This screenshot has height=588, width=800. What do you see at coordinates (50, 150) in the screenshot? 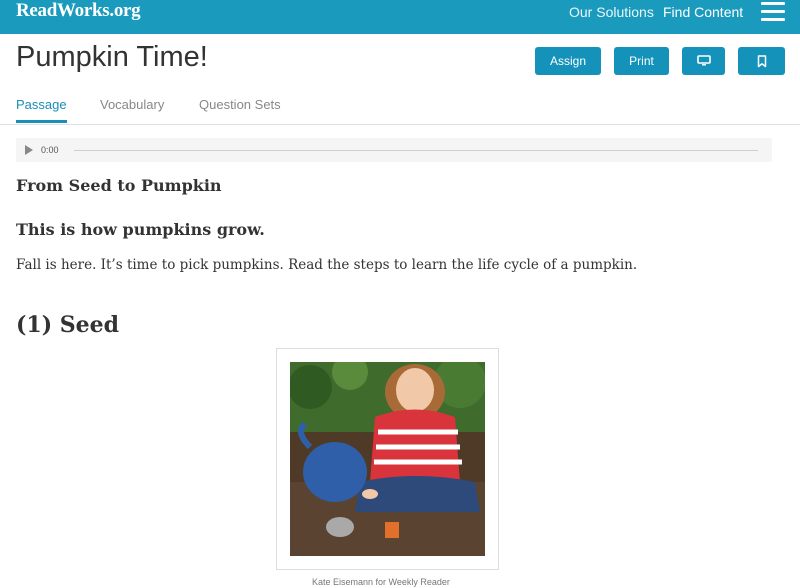
I see `audio-time: 0:00` at bounding box center [50, 150].